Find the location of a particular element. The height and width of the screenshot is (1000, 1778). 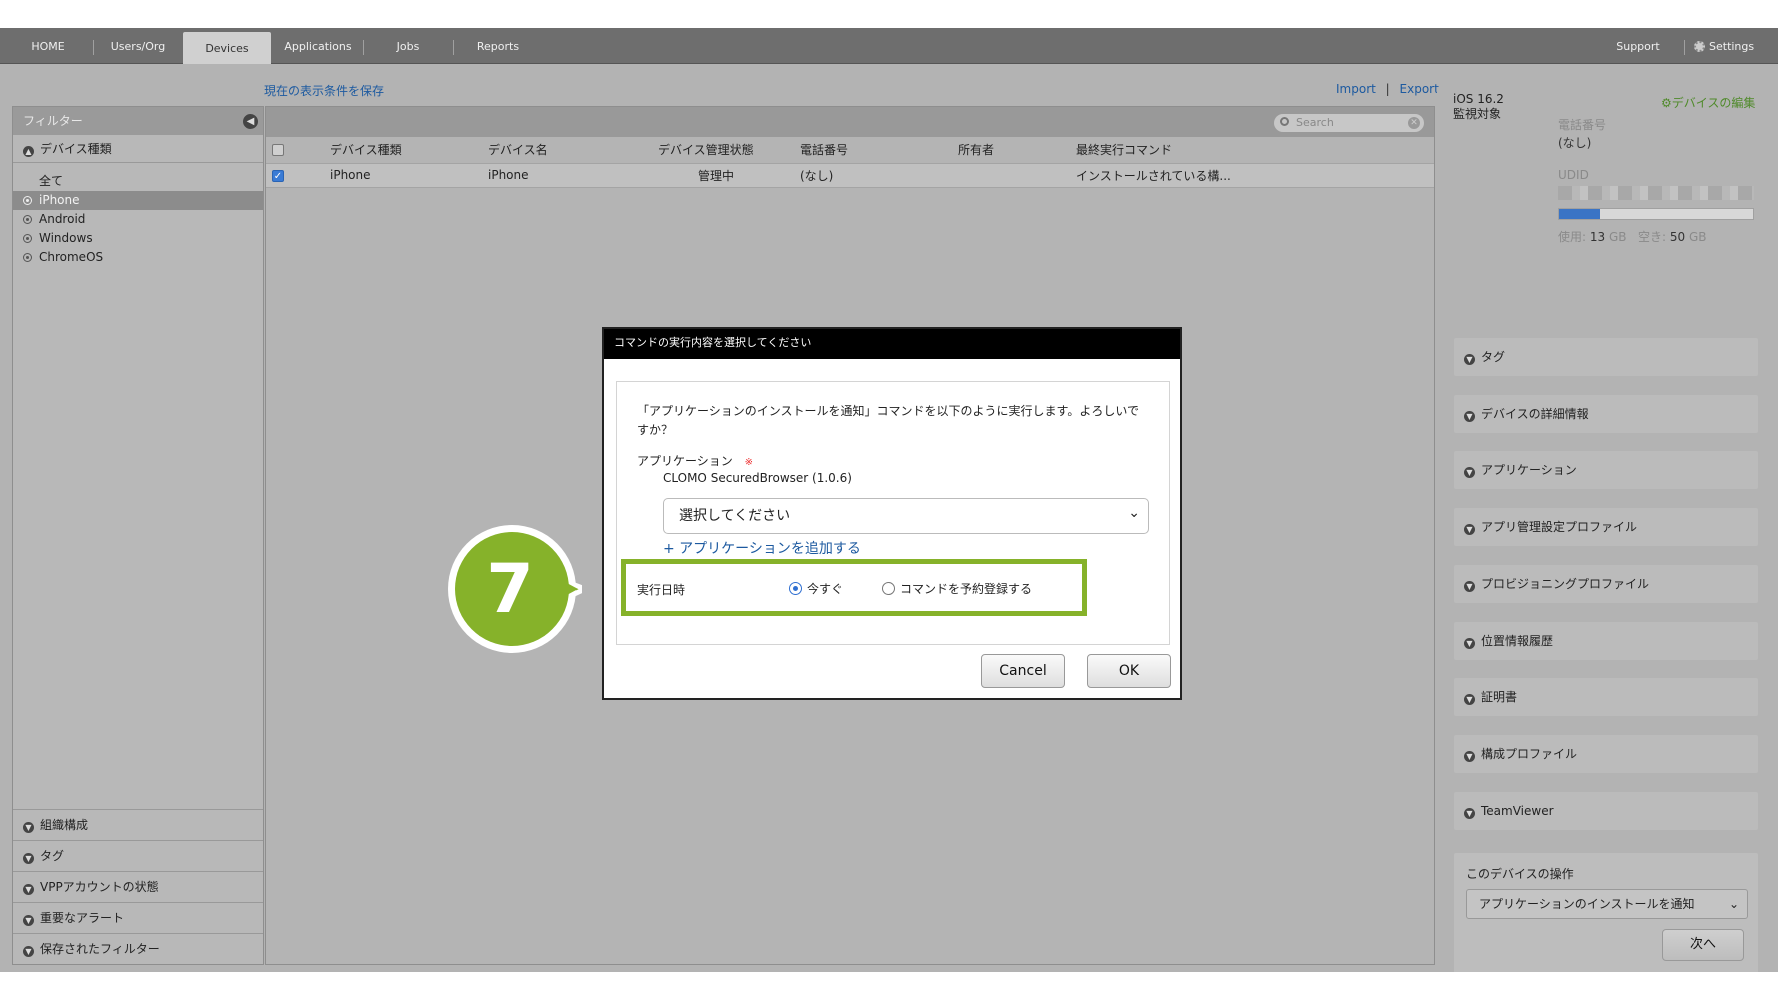

operation-title: このデバイスの操作 is located at coordinates (1520, 874).